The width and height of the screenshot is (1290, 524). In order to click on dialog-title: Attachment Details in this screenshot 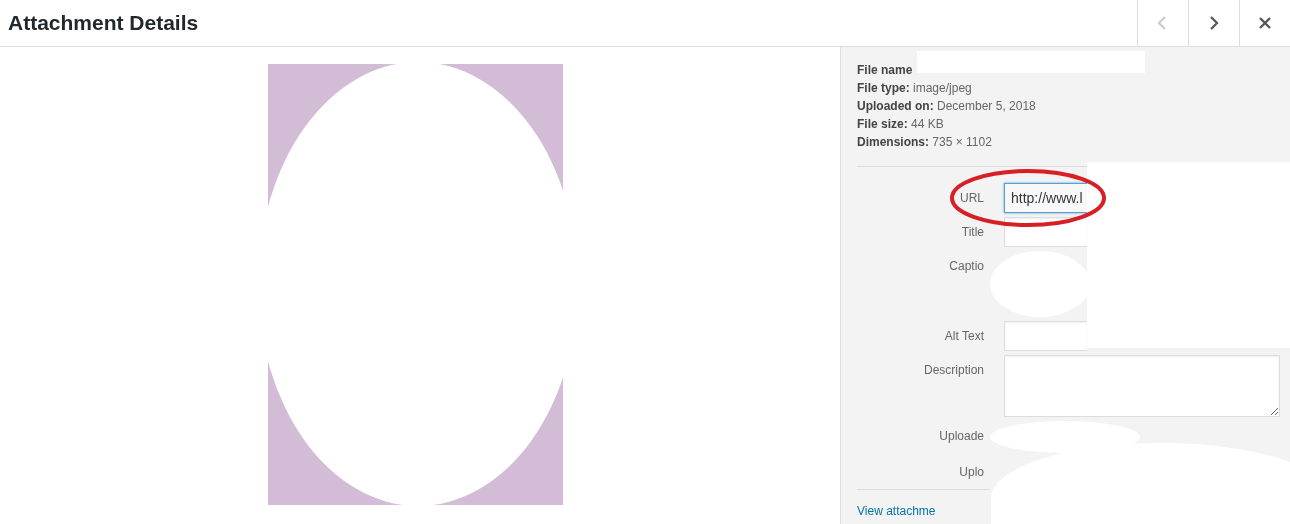, I will do `click(104, 23)`.